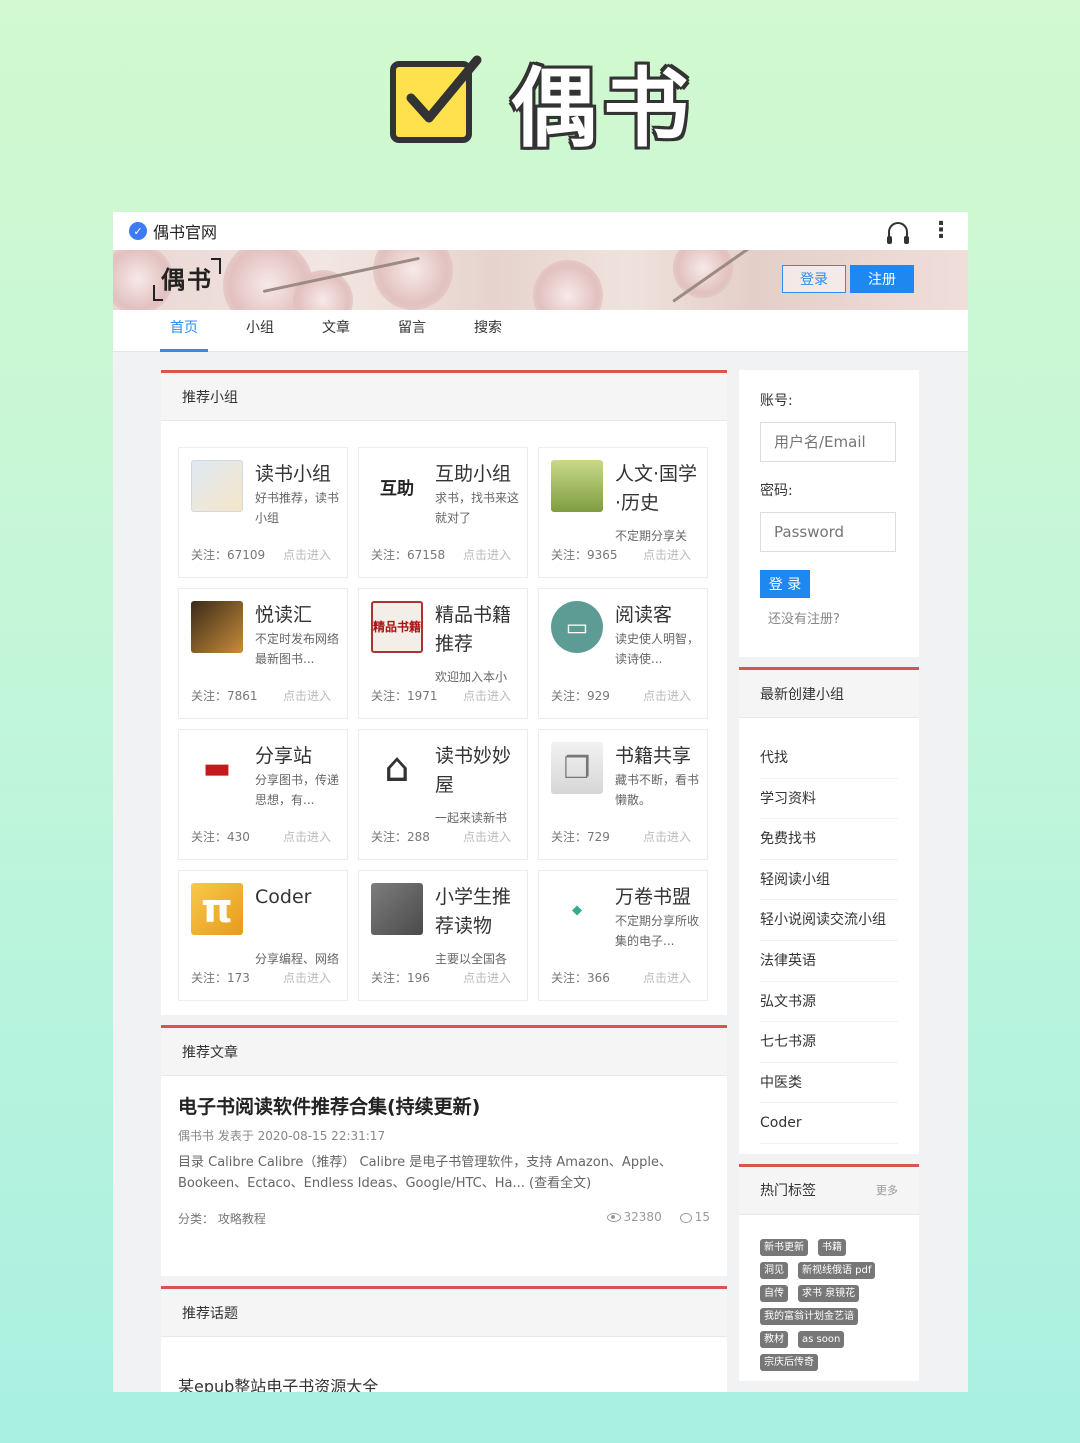 The image size is (1080, 1443). I want to click on group-name: 读书妙妙屋, so click(477, 771).